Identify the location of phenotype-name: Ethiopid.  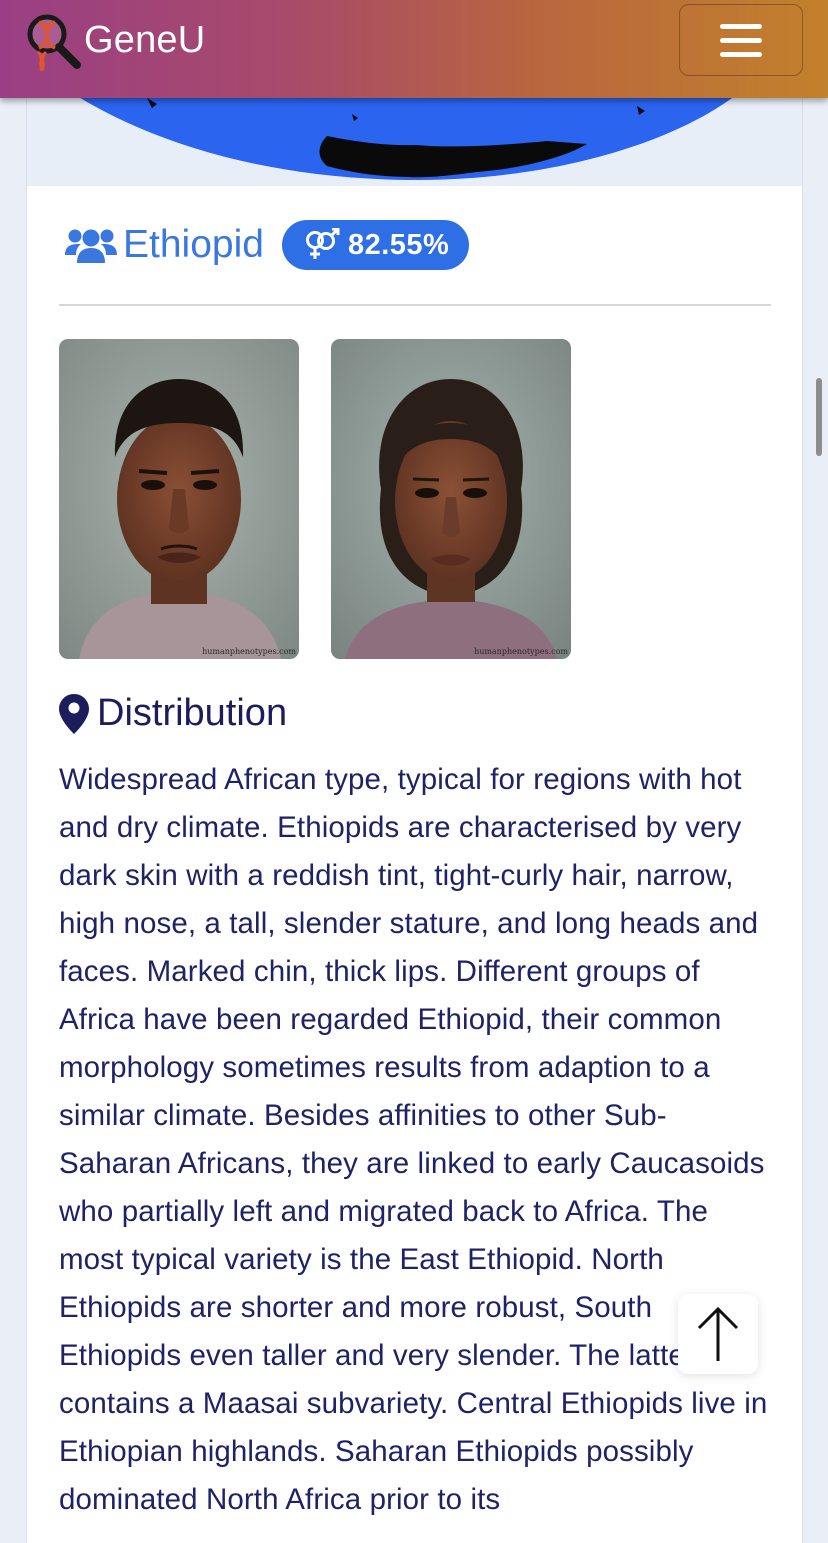
(193, 244).